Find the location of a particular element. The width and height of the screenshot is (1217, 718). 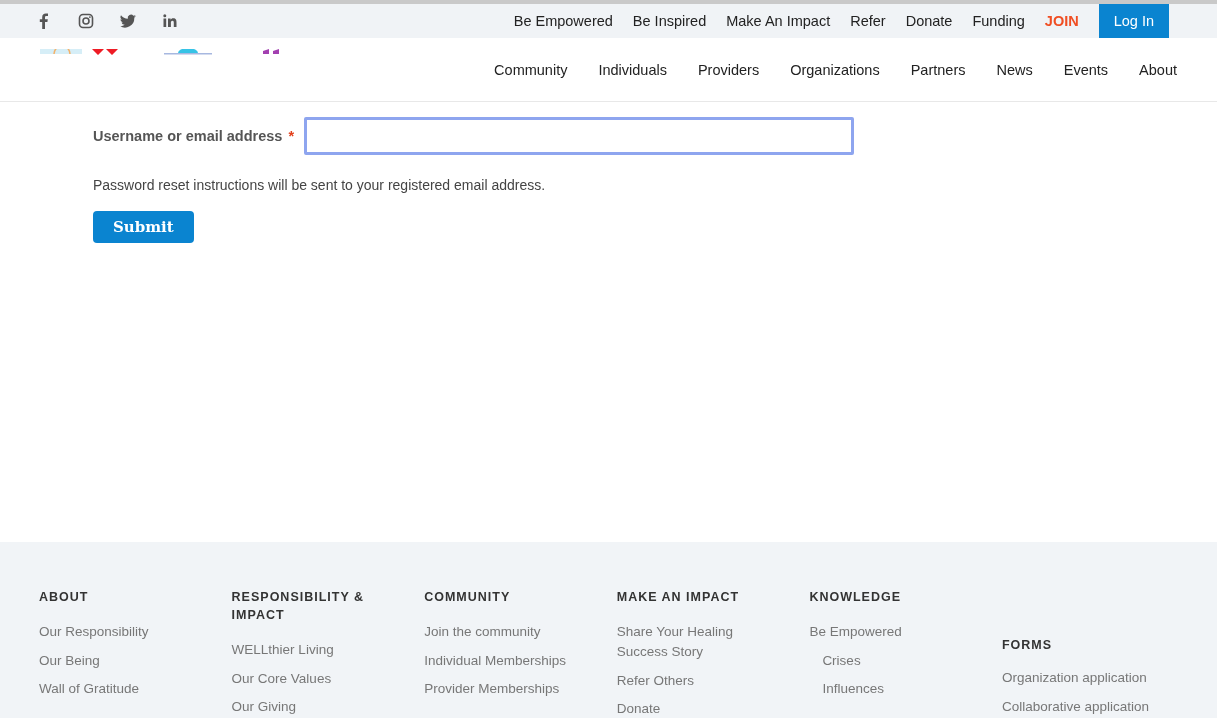

top-nav-link: Refer is located at coordinates (868, 21).